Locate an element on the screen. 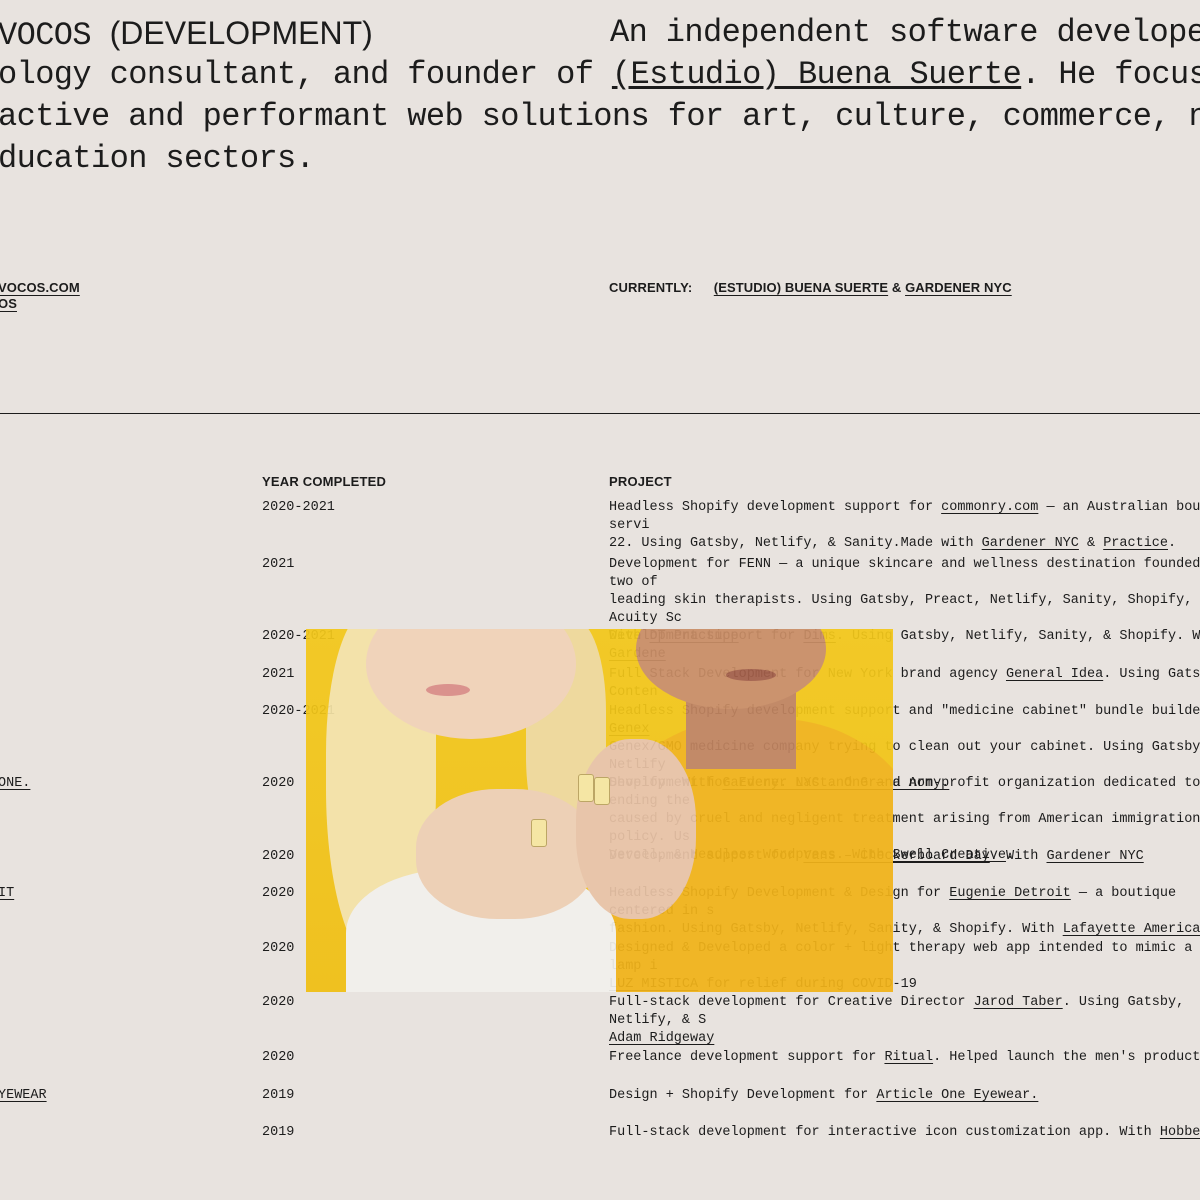 The width and height of the screenshot is (1200, 1200). bio-line-4: ducation sectors. is located at coordinates (157, 158).